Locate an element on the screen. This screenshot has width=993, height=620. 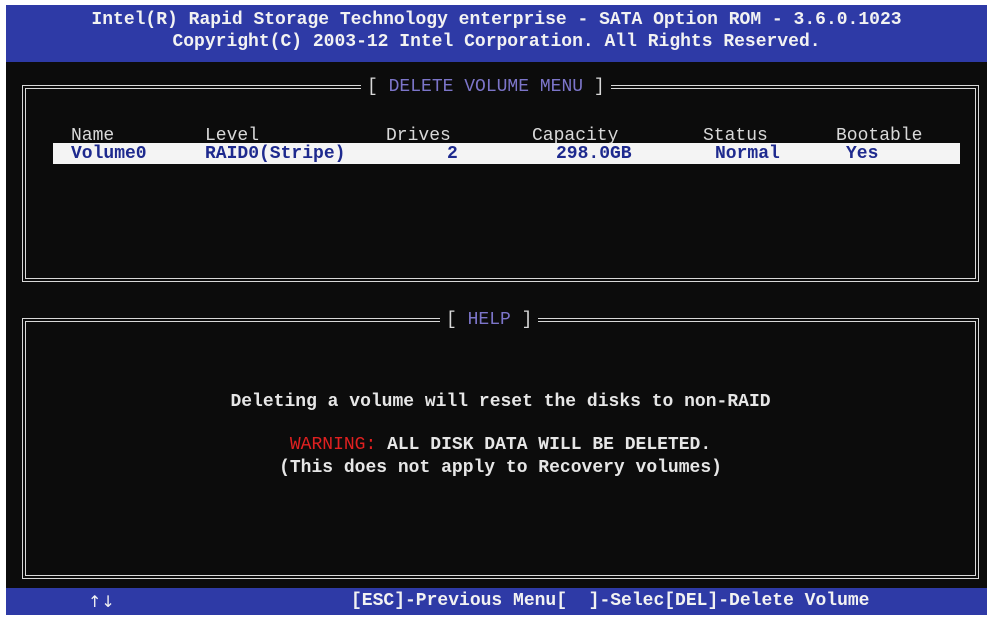
volume-level: RAID0(Stripe) is located at coordinates (275, 154).